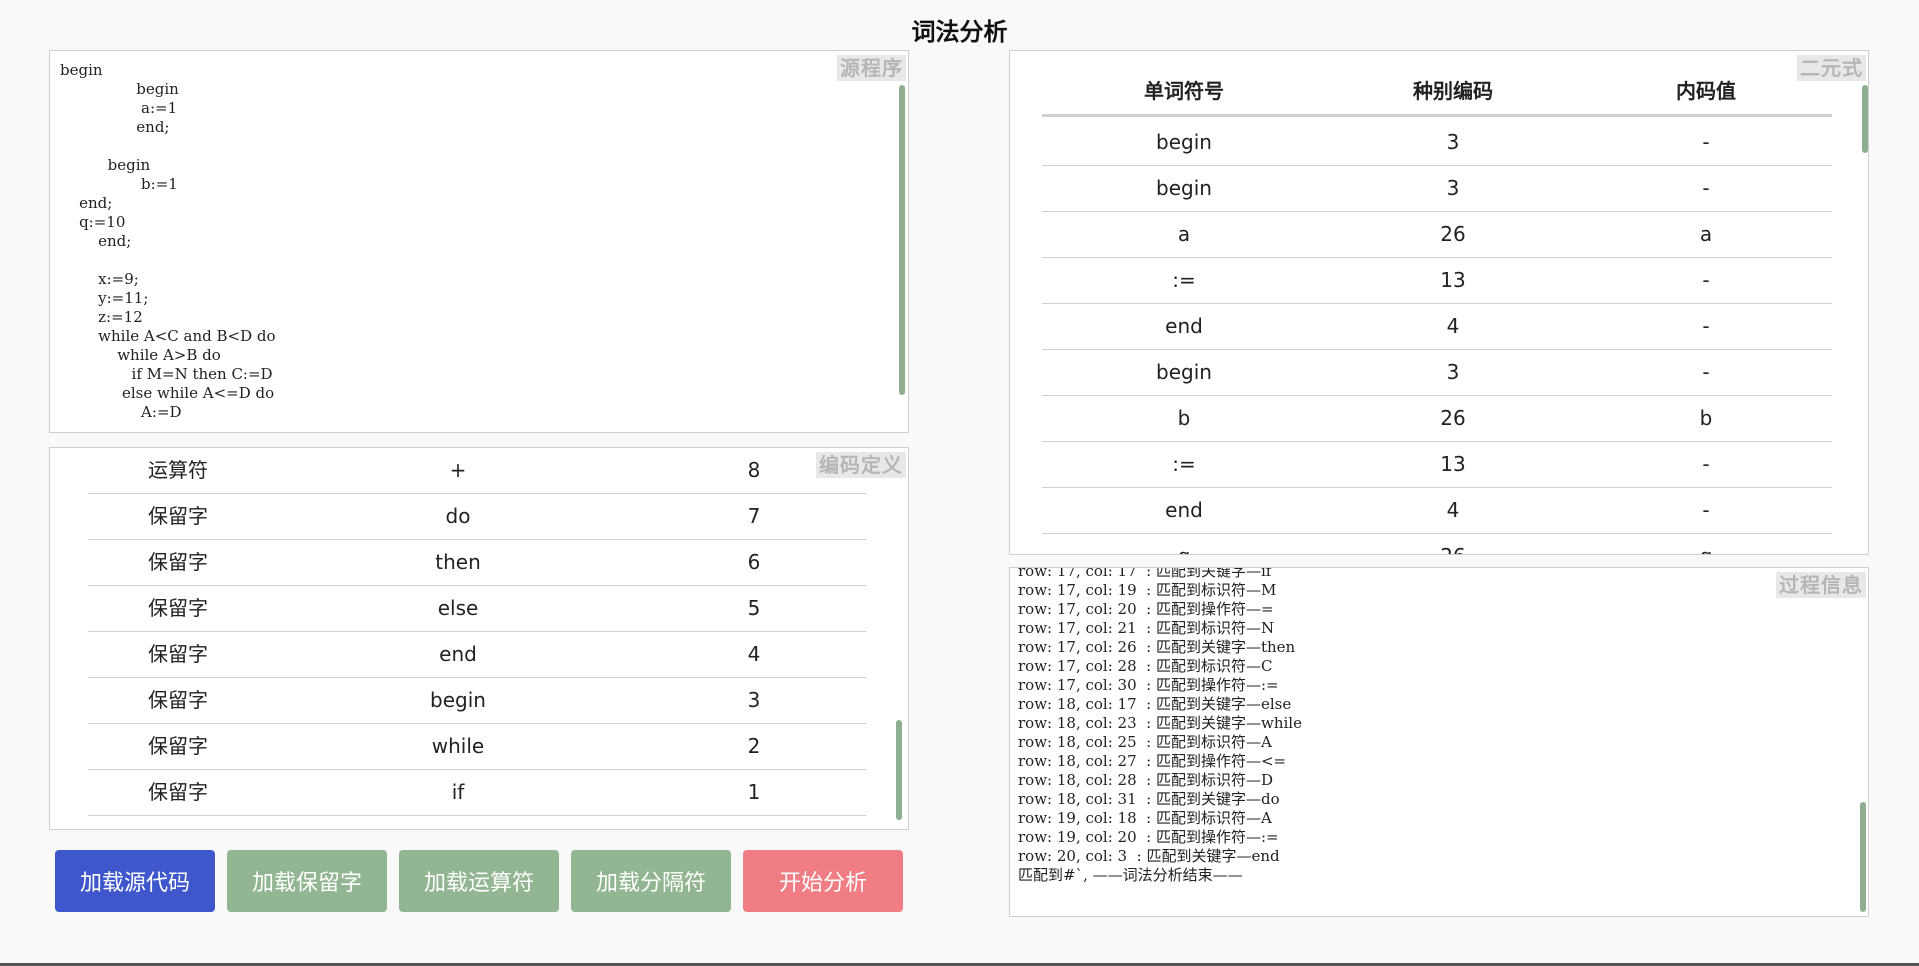  I want to click on binary-value: a, so click(1706, 234).